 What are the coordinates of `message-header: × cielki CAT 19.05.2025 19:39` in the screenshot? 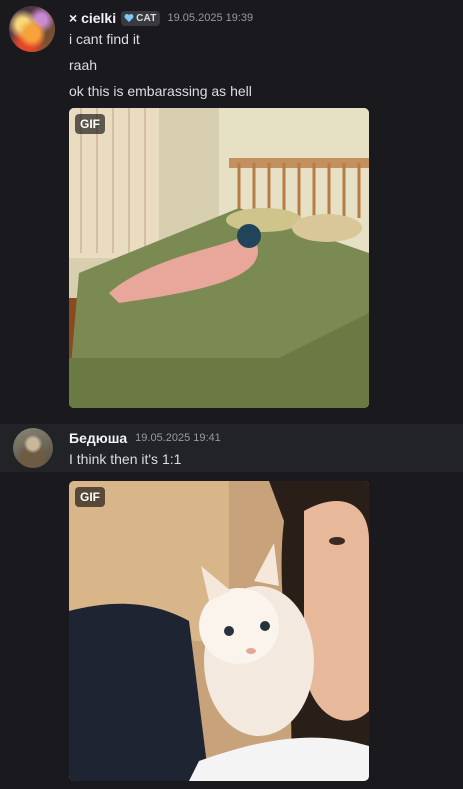 It's located at (161, 18).